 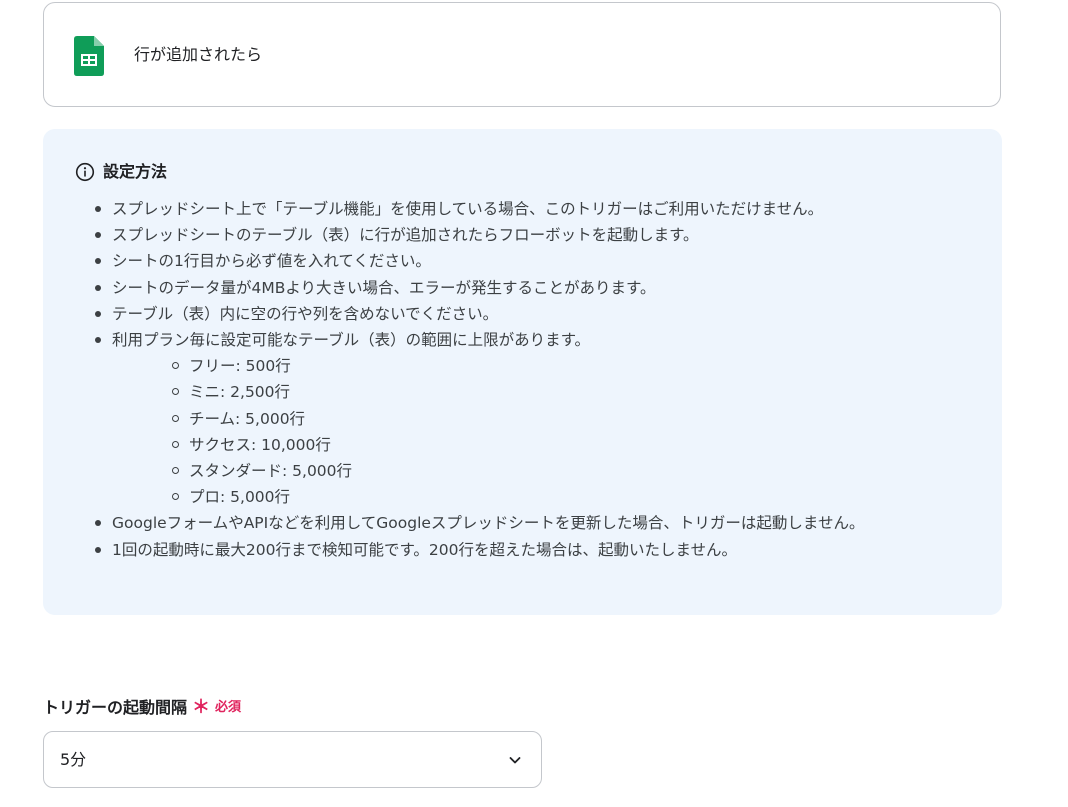 What do you see at coordinates (73, 759) in the screenshot?
I see `interval-select-value: 5分` at bounding box center [73, 759].